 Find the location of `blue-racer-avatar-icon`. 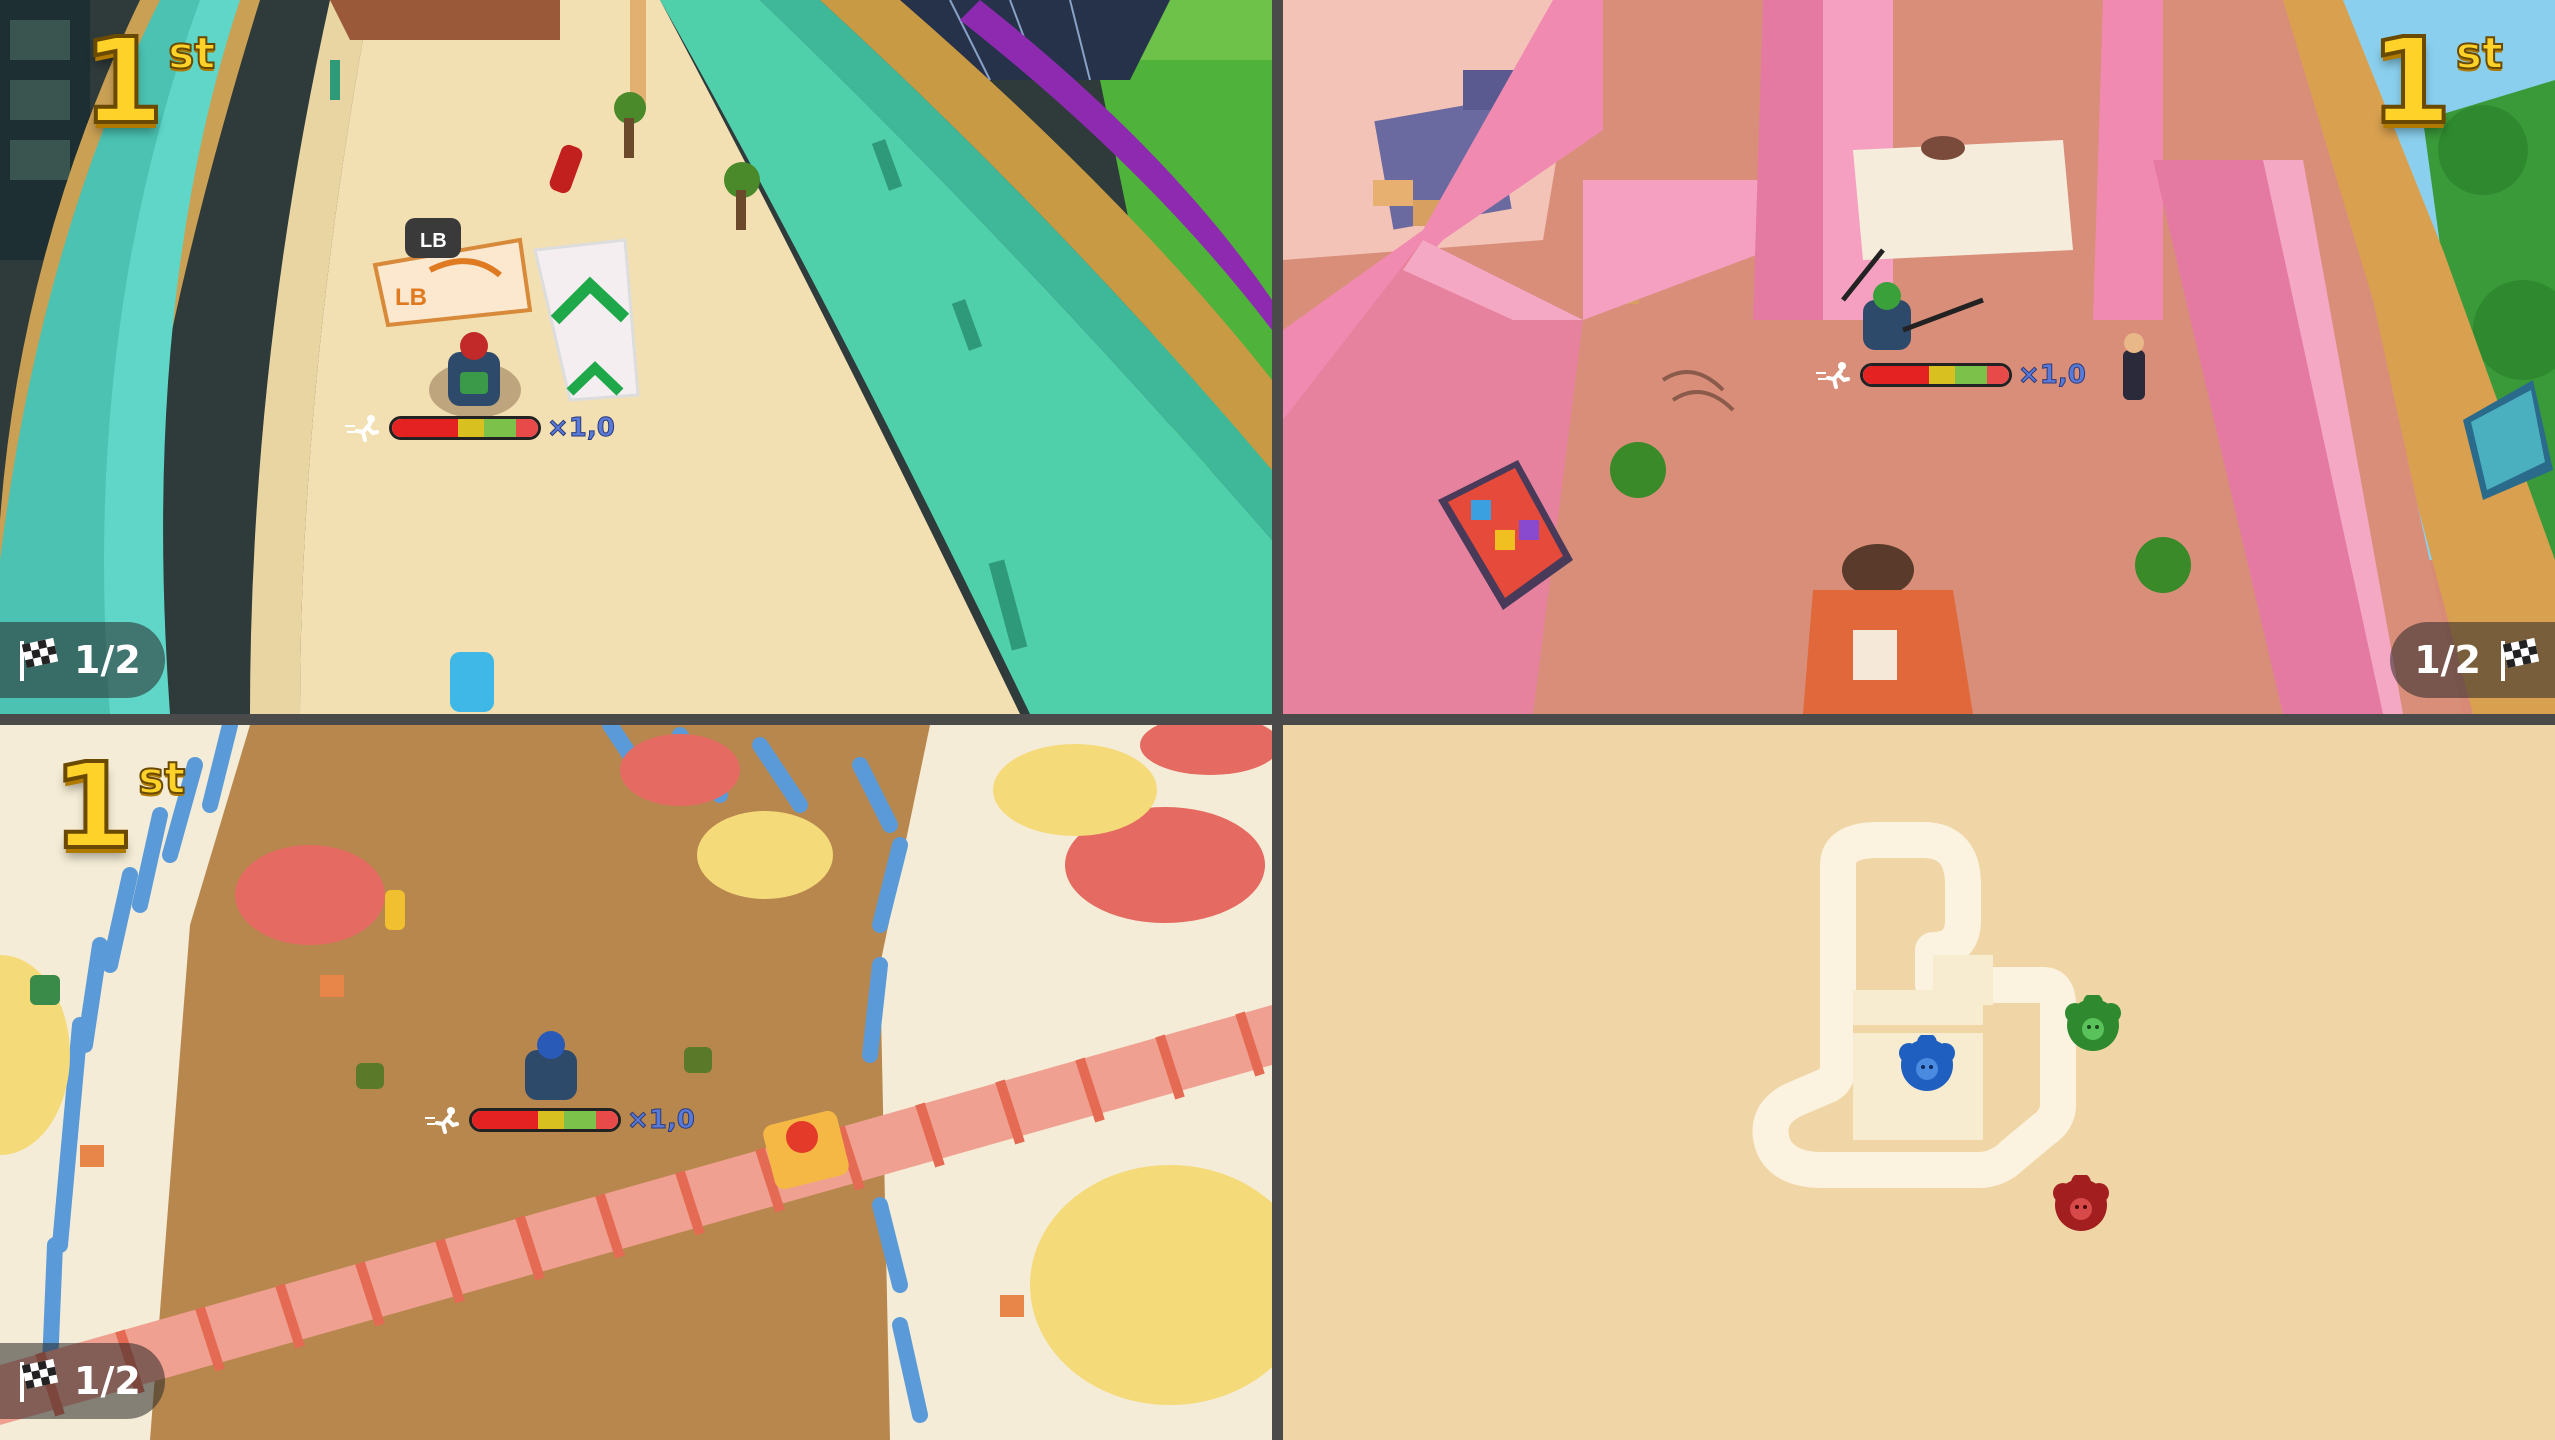

blue-racer-avatar-icon is located at coordinates (1927, 1062).